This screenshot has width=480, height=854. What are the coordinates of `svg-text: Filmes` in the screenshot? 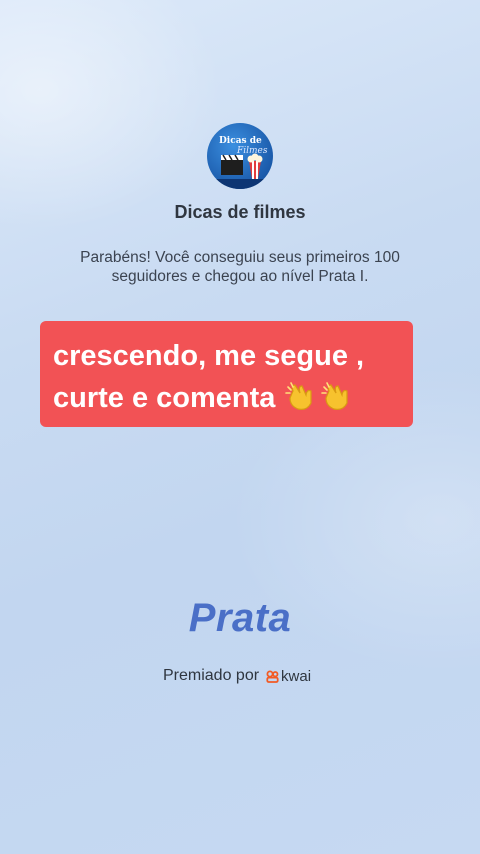 It's located at (252, 151).